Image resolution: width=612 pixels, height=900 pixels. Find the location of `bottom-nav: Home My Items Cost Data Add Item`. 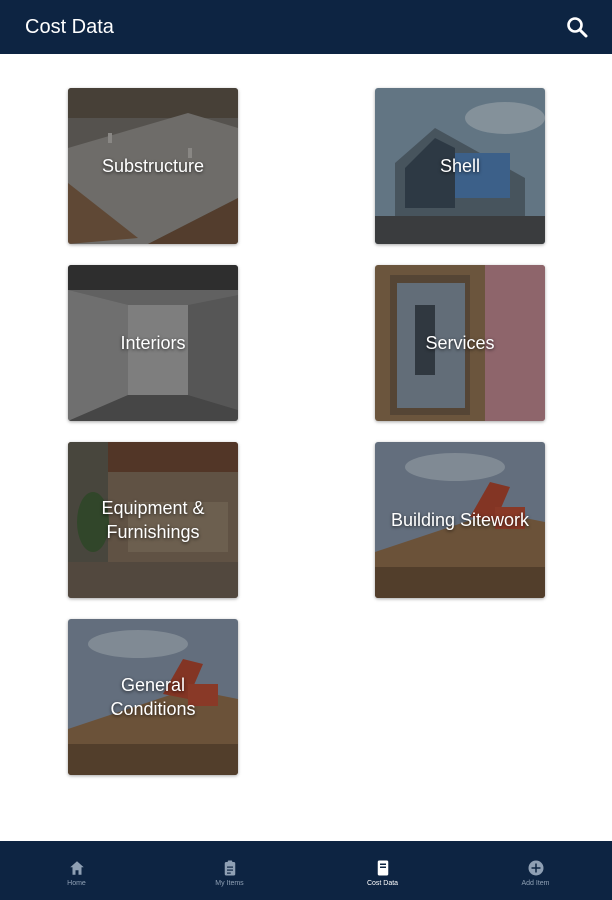

bottom-nav: Home My Items Cost Data Add Item is located at coordinates (306, 870).